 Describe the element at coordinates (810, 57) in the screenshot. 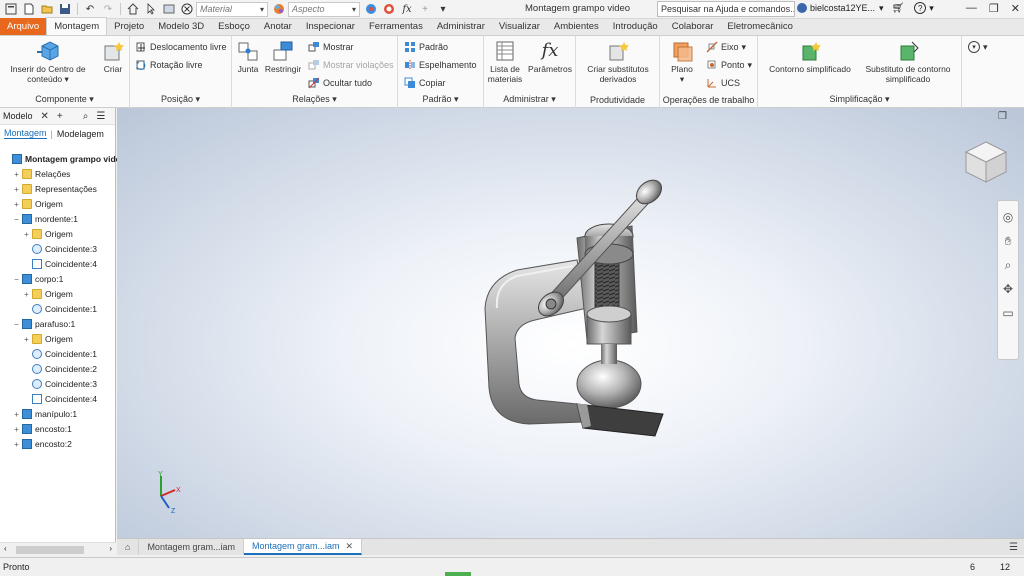

I see `simplified-shrinkwrap-button: Contorno simplificado` at that location.